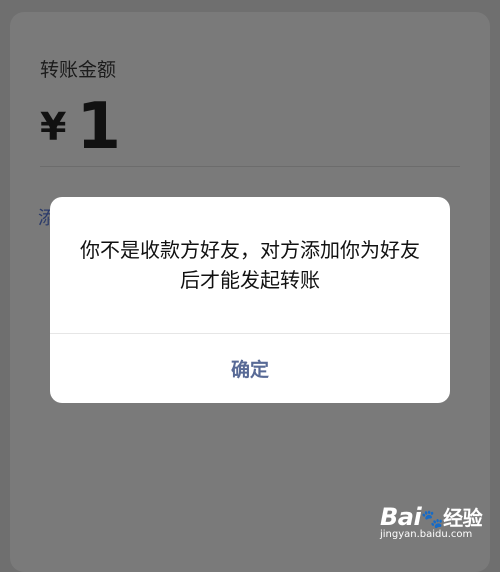 Image resolution: width=500 pixels, height=572 pixels. I want to click on baidu-watermark: Bai🐾经验 jingyan.baidu.com, so click(431, 521).